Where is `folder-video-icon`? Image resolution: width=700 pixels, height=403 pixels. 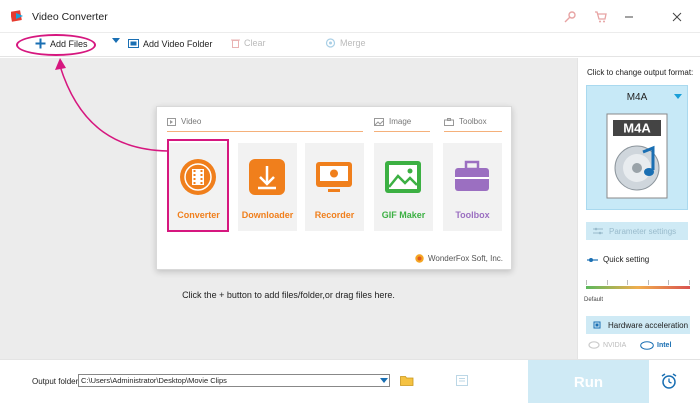 folder-video-icon is located at coordinates (133, 43).